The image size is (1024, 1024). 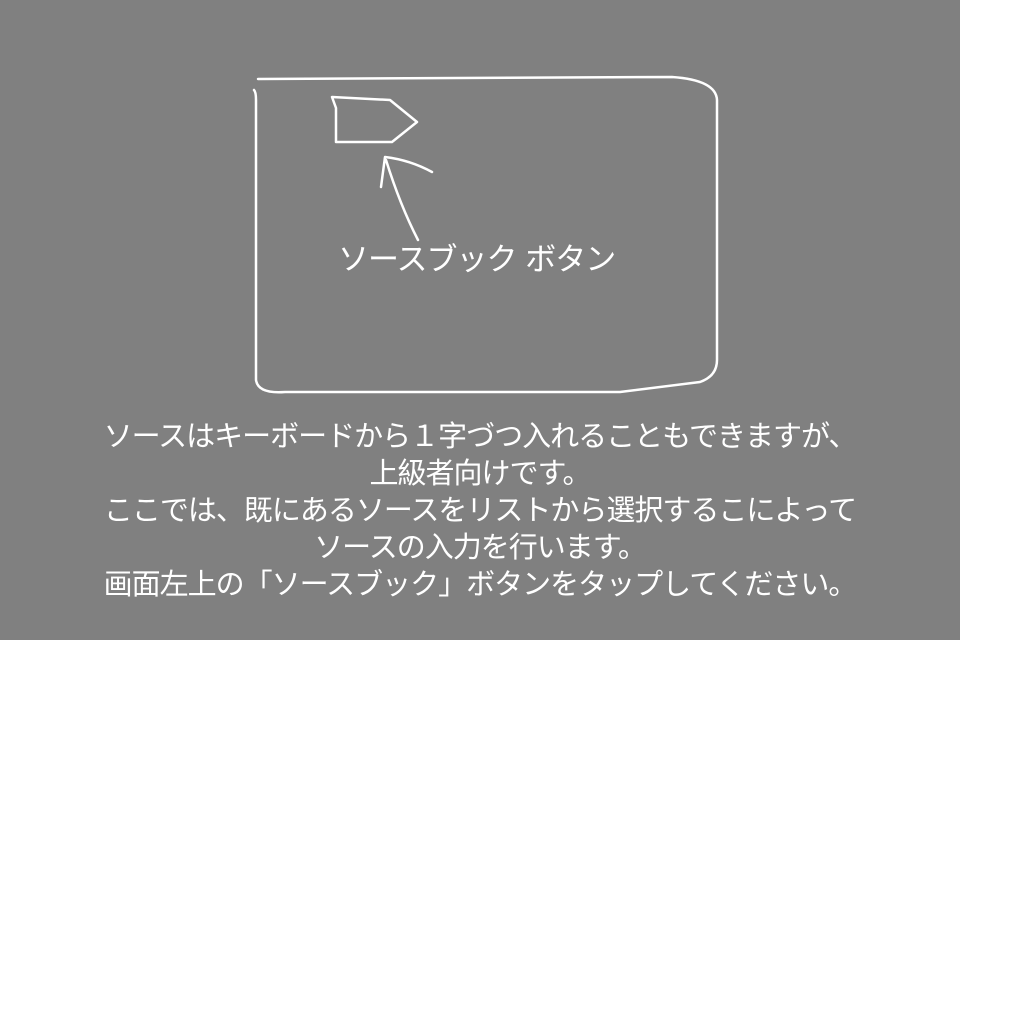 What do you see at coordinates (480, 547) in the screenshot?
I see `instruction-line: ソースの入力を行います。` at bounding box center [480, 547].